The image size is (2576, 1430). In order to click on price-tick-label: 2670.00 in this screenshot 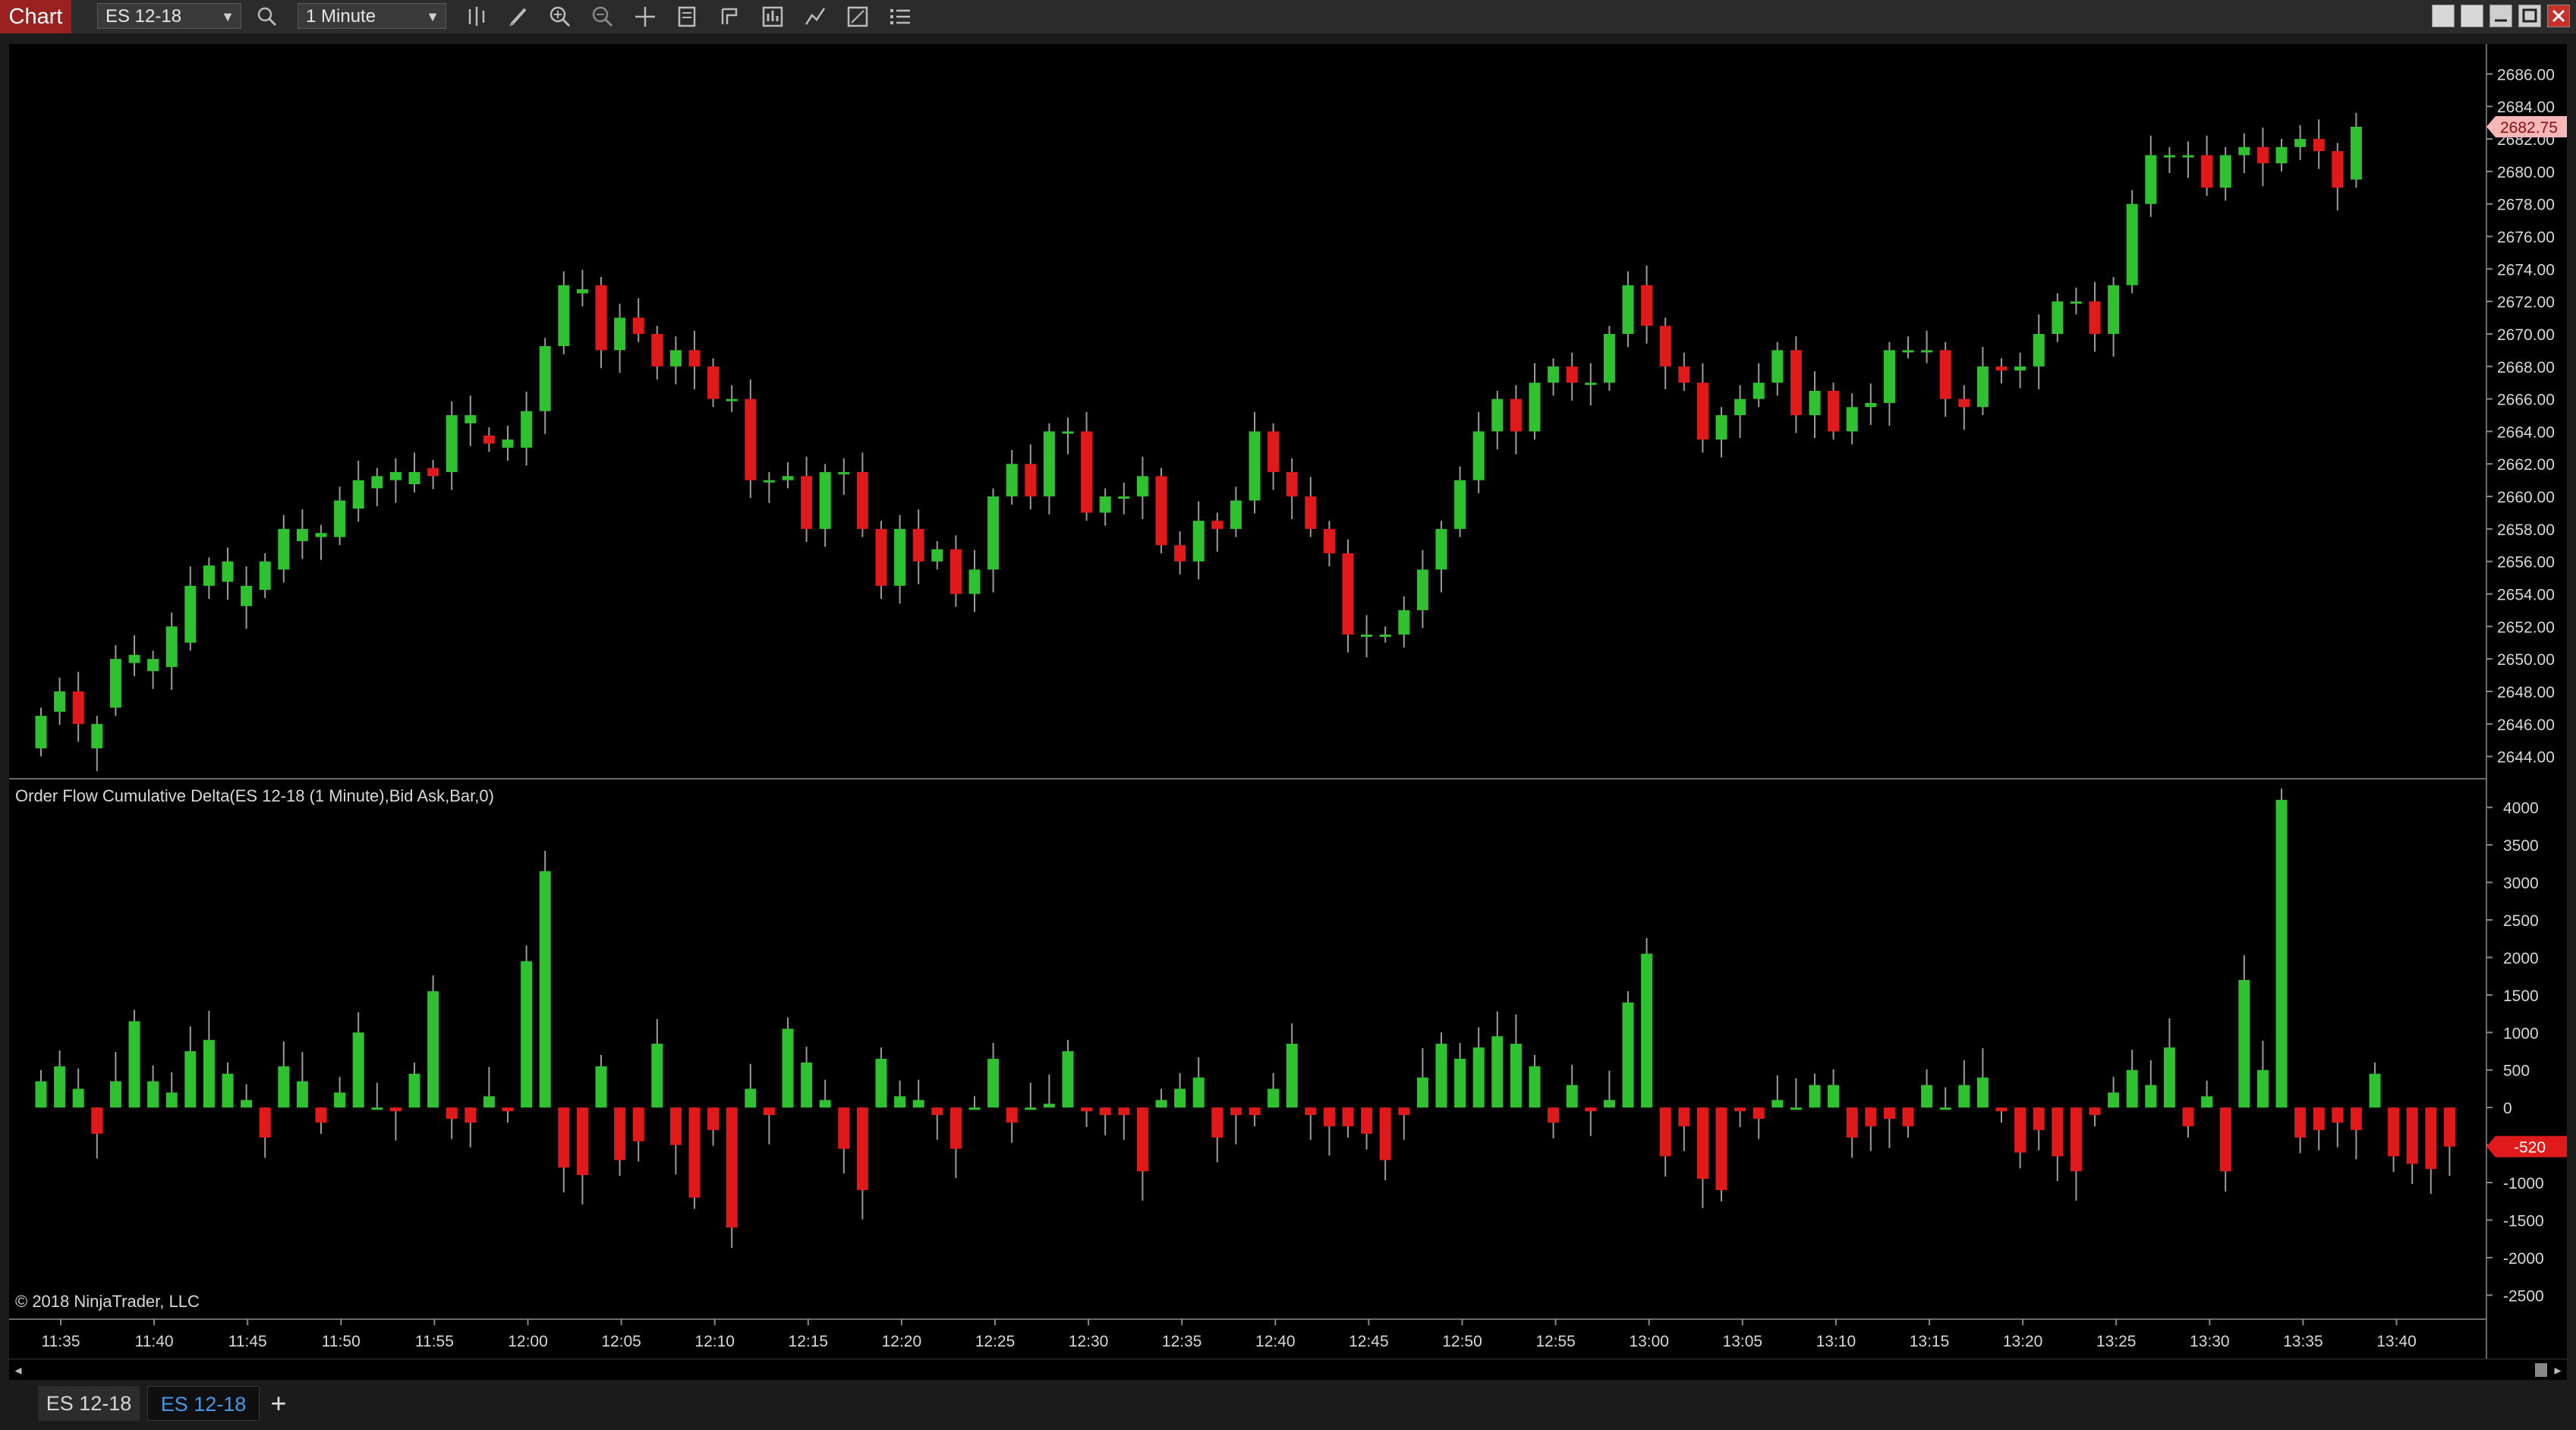, I will do `click(2526, 335)`.